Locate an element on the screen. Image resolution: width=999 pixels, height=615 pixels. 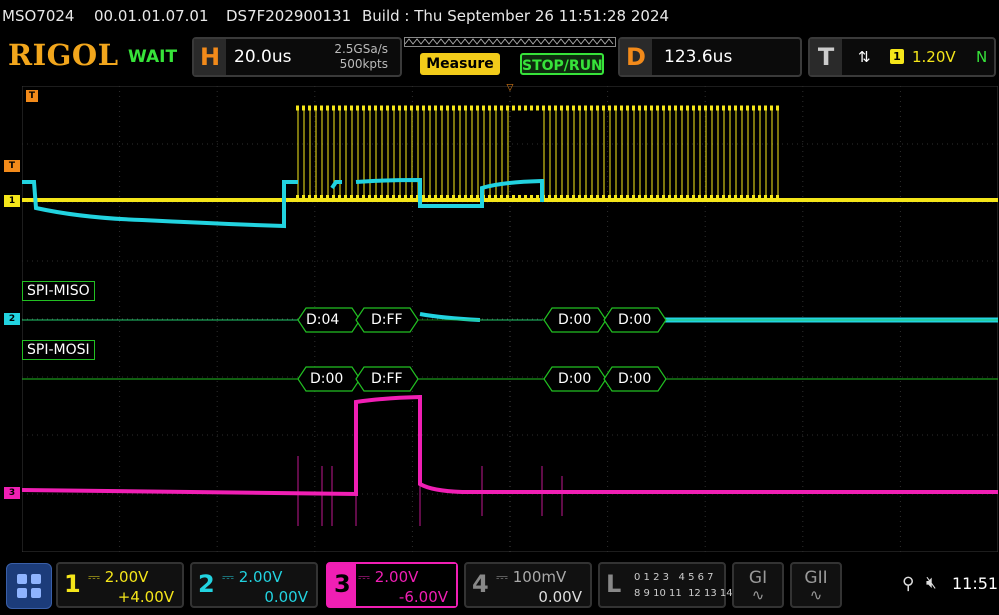
acquisition-status: WAIT is located at coordinates (153, 57).